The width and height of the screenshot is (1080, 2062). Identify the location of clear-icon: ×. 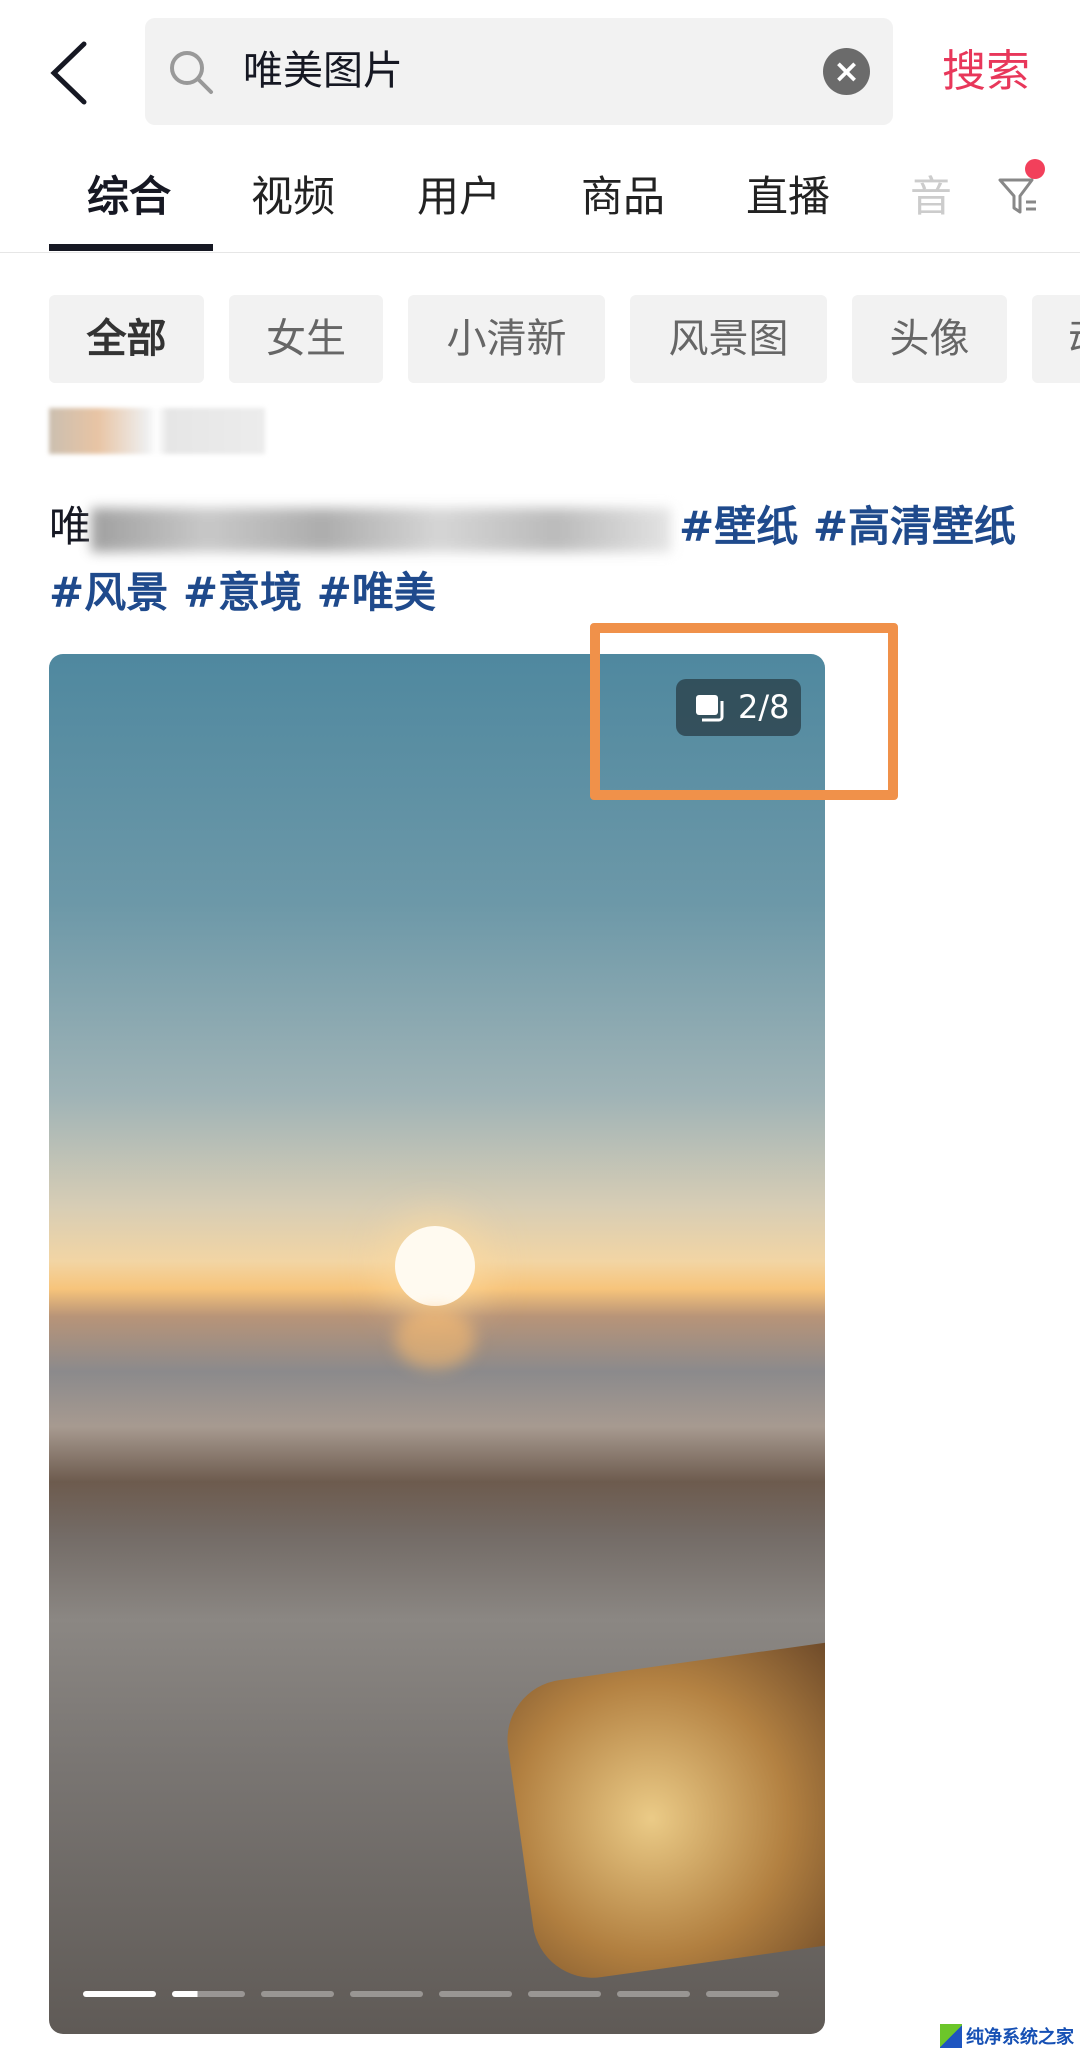
(846, 71).